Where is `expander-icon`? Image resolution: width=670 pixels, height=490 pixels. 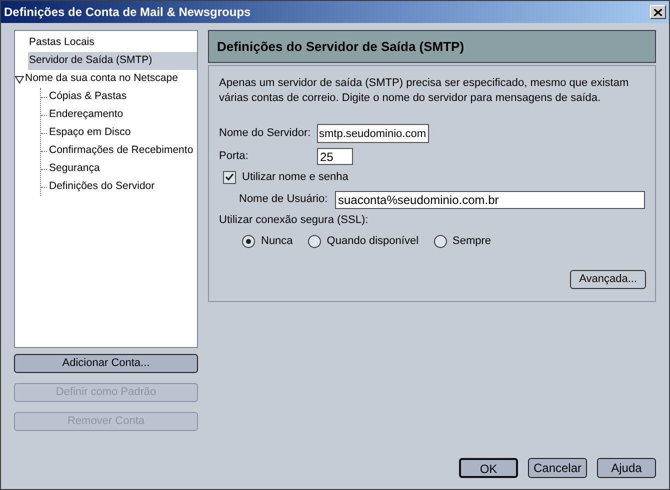
expander-icon is located at coordinates (19, 79).